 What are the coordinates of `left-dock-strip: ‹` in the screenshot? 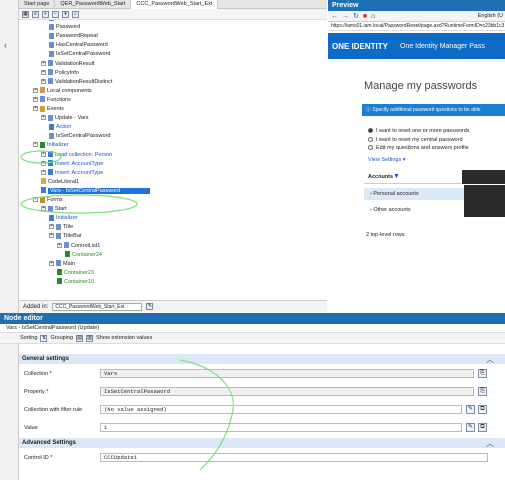 It's located at (9, 240).